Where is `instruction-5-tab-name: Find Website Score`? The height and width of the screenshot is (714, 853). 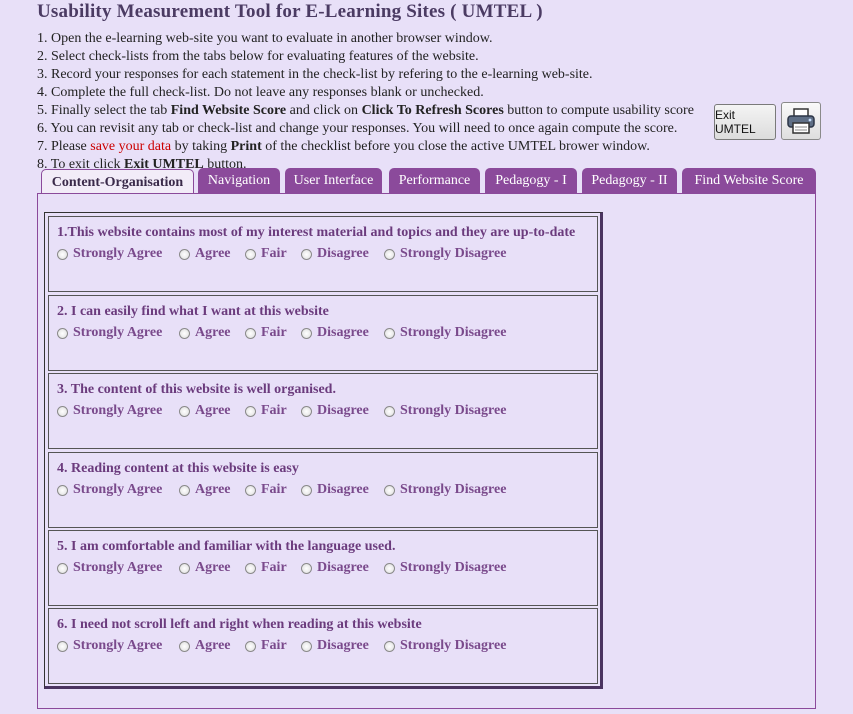 instruction-5-tab-name: Find Website Score is located at coordinates (228, 110).